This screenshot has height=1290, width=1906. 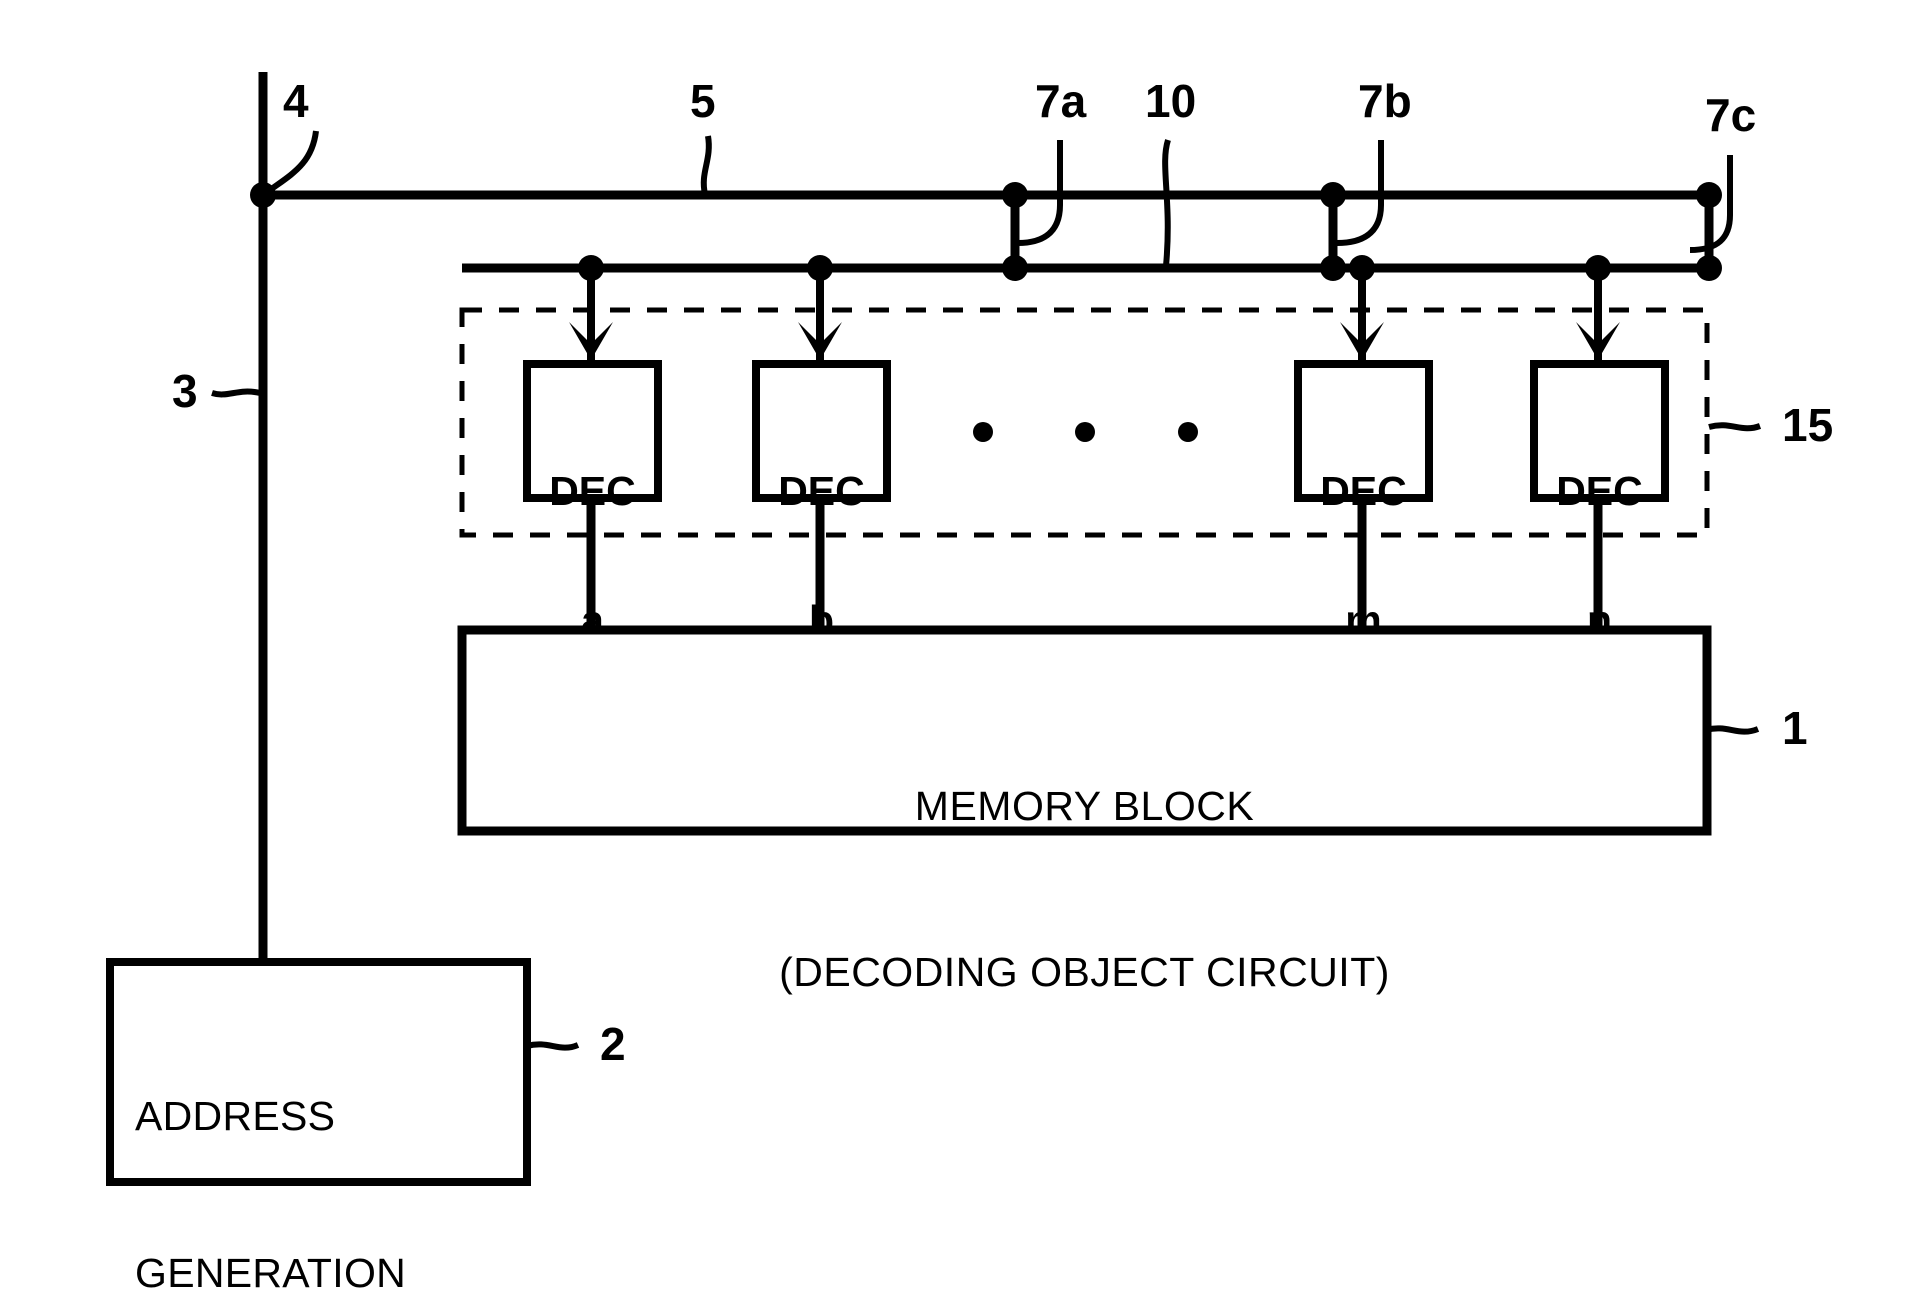 I want to click on decoder-n-suffix: n, so click(x=1599, y=620).